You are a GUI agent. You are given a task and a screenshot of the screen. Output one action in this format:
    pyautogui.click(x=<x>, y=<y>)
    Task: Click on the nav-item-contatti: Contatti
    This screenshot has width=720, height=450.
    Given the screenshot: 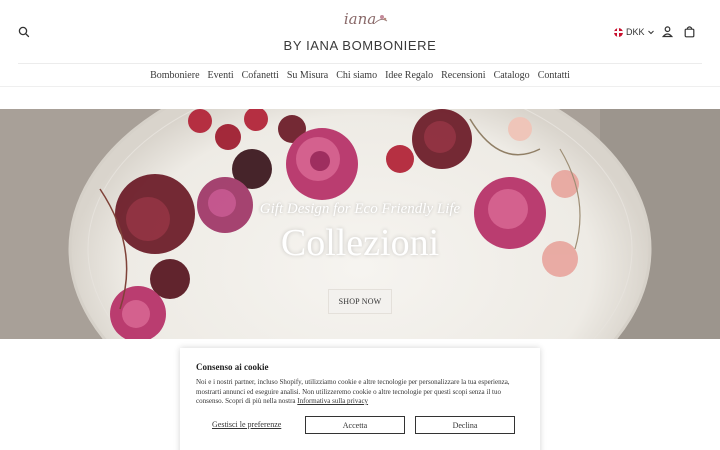 What is the action you would take?
    pyautogui.click(x=554, y=75)
    